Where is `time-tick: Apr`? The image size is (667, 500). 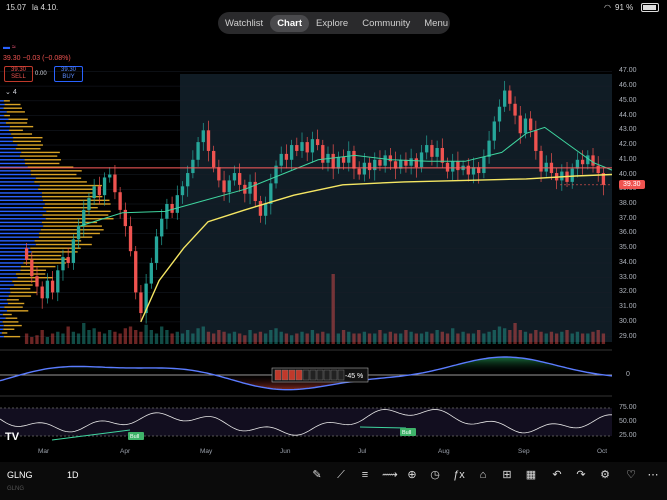 time-tick: Apr is located at coordinates (125, 451).